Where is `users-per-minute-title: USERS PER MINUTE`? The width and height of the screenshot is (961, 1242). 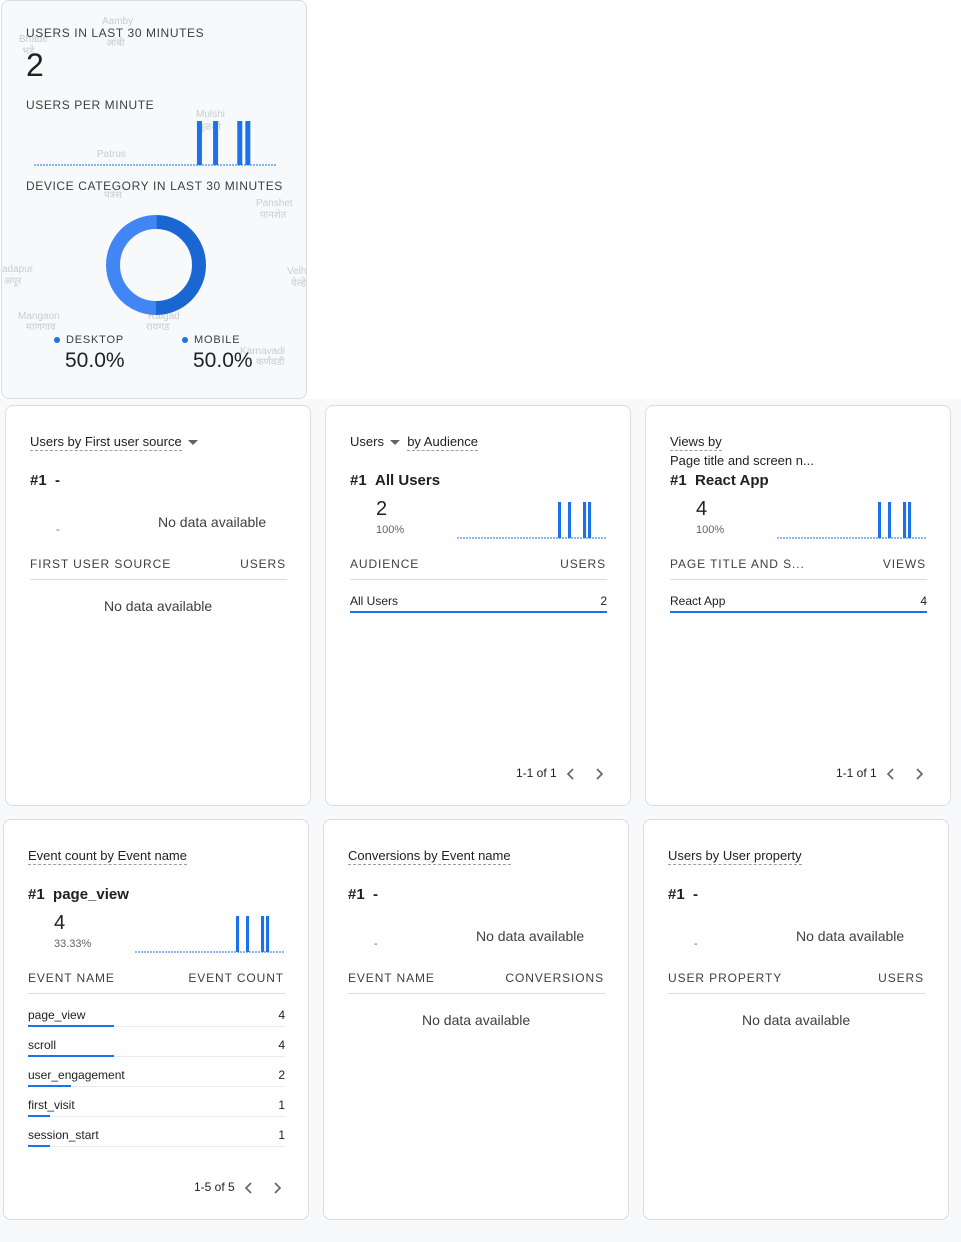
users-per-minute-title: USERS PER MINUTE is located at coordinates (90, 105).